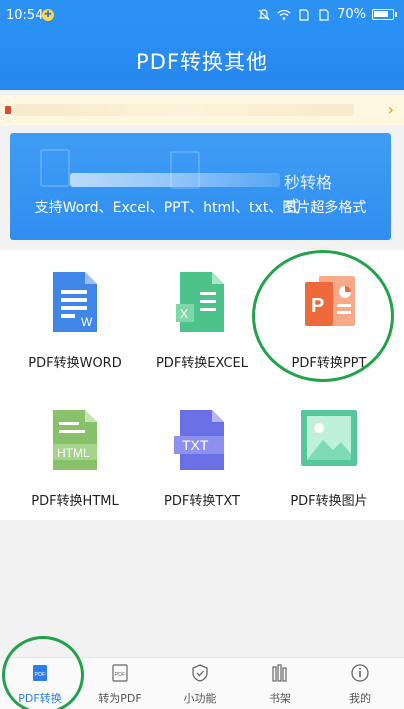  What do you see at coordinates (120, 698) in the screenshot?
I see `tab-label: 转为PDF` at bounding box center [120, 698].